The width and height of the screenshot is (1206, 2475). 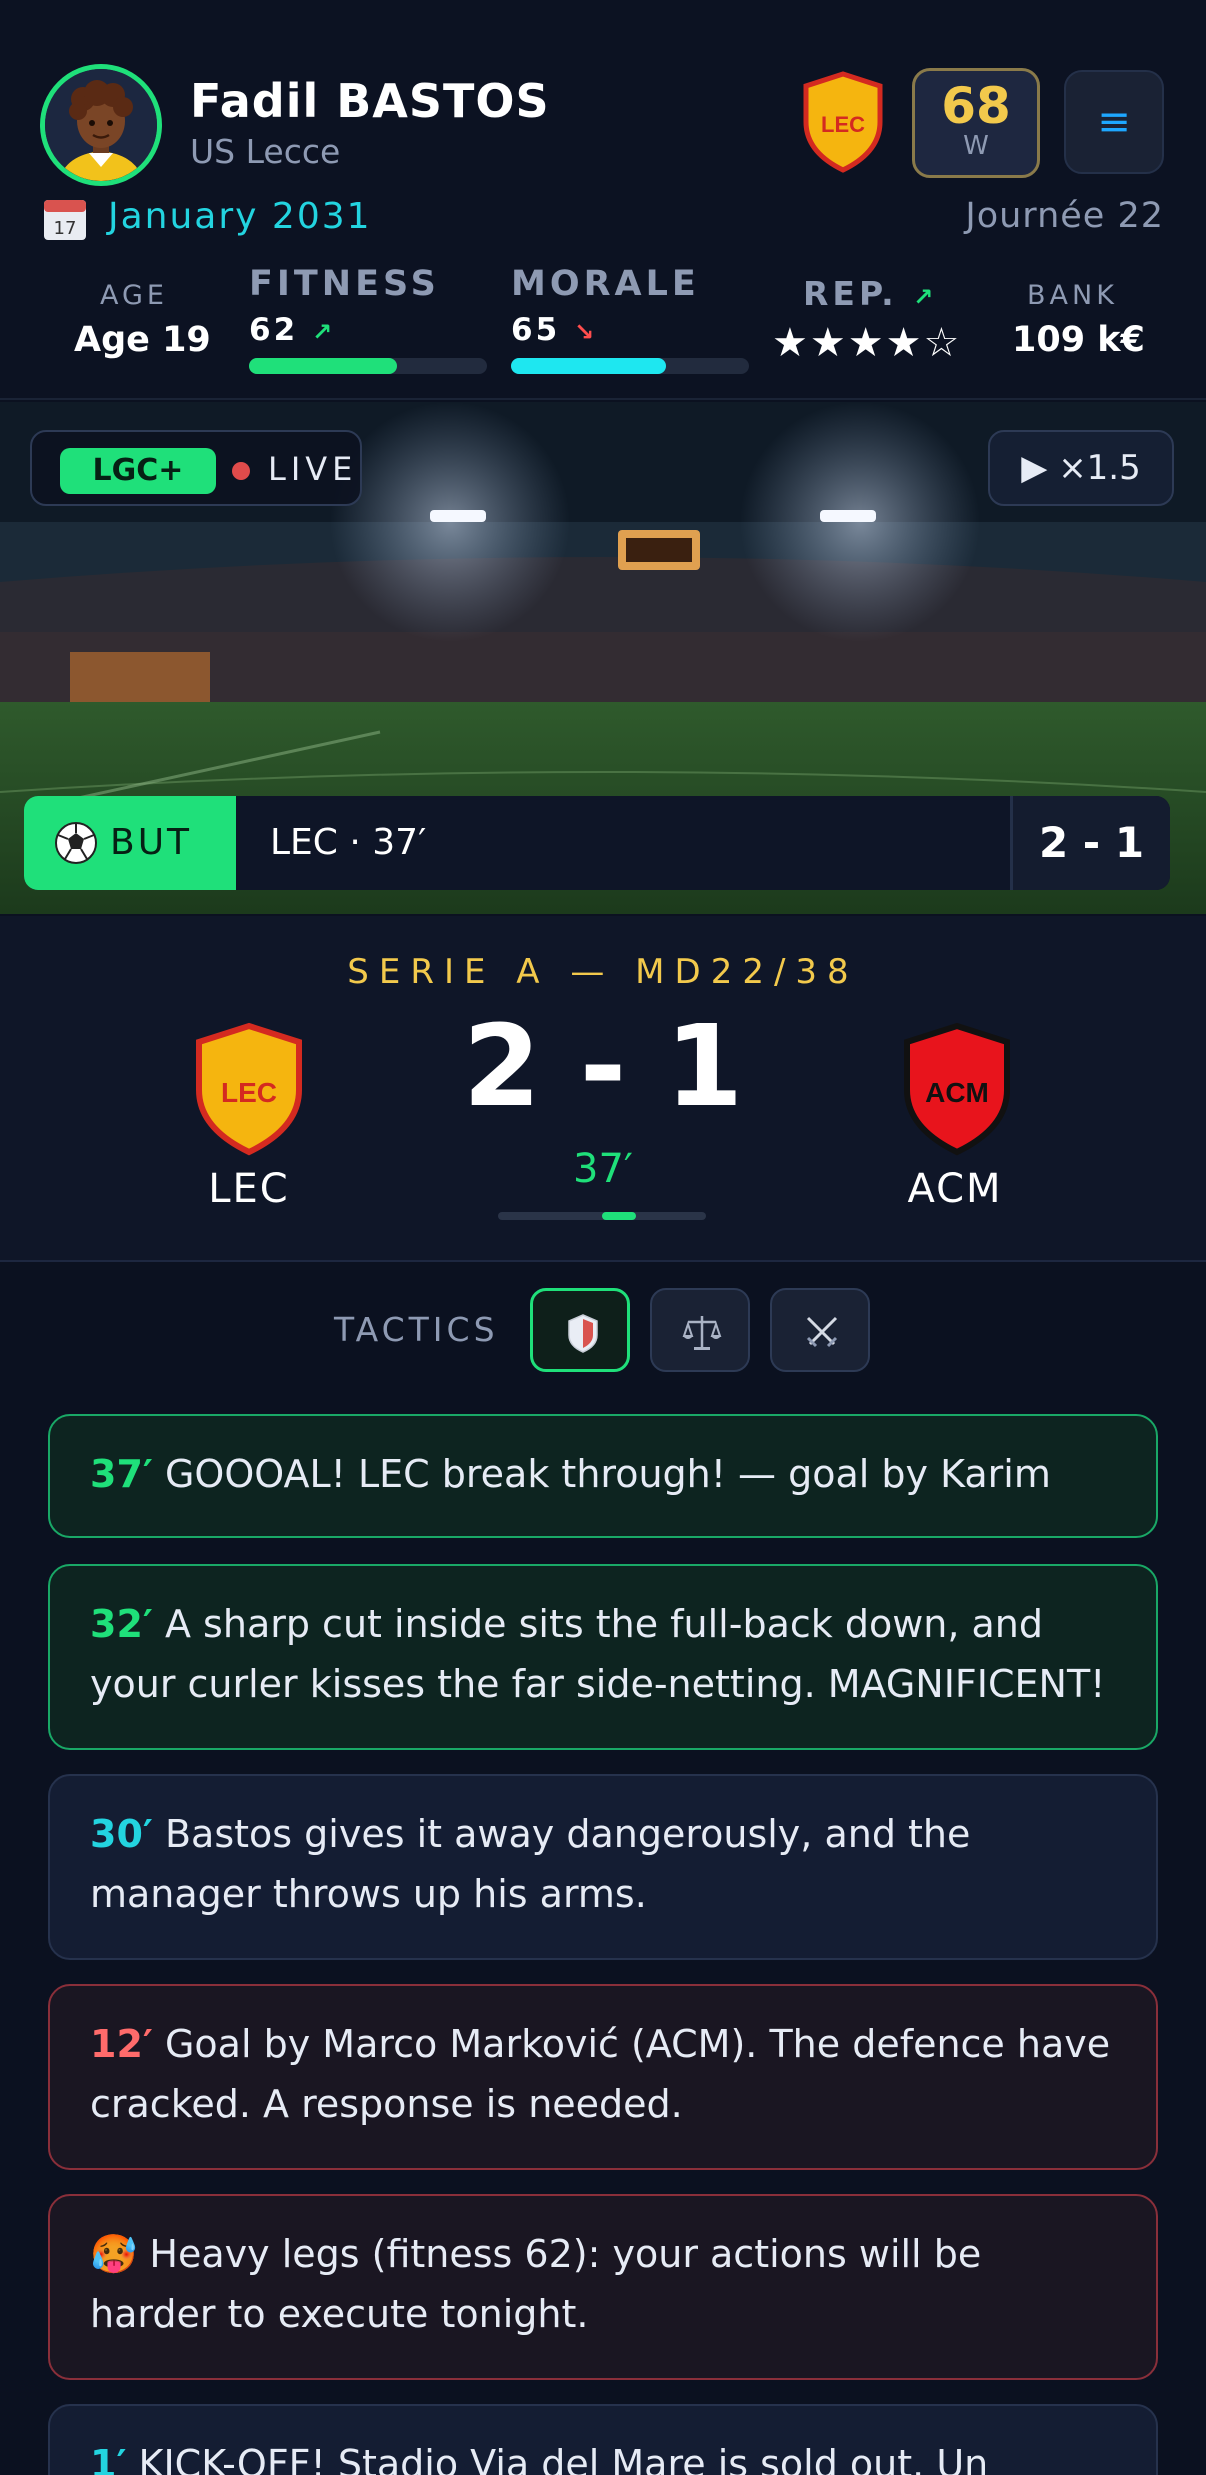 What do you see at coordinates (76, 843) in the screenshot?
I see `soccer-ball-icon` at bounding box center [76, 843].